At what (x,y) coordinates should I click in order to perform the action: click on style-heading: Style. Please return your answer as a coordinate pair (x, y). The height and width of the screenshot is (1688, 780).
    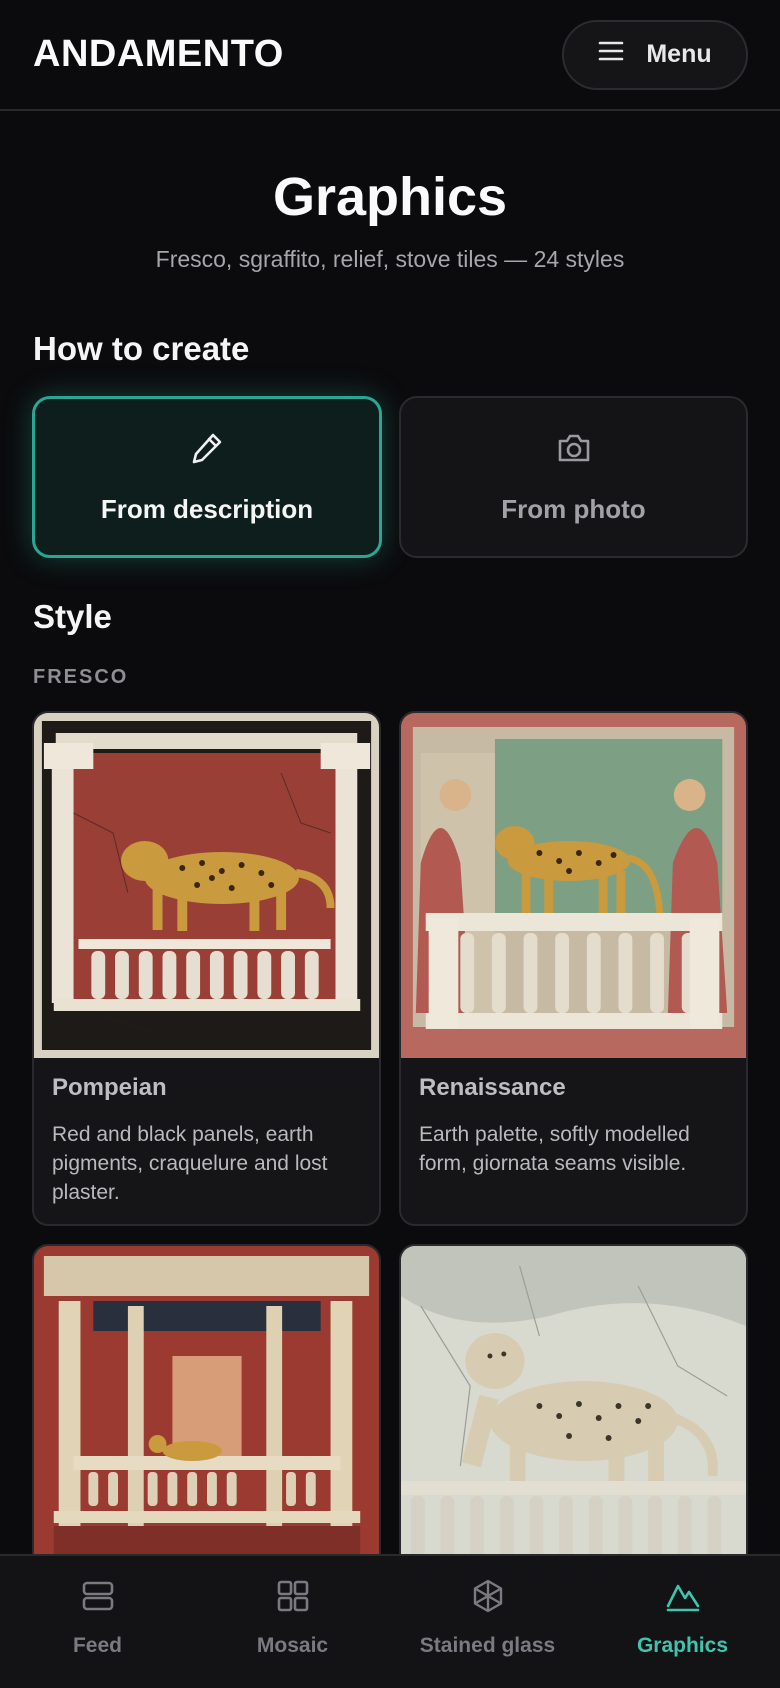
    Looking at the image, I should click on (72, 616).